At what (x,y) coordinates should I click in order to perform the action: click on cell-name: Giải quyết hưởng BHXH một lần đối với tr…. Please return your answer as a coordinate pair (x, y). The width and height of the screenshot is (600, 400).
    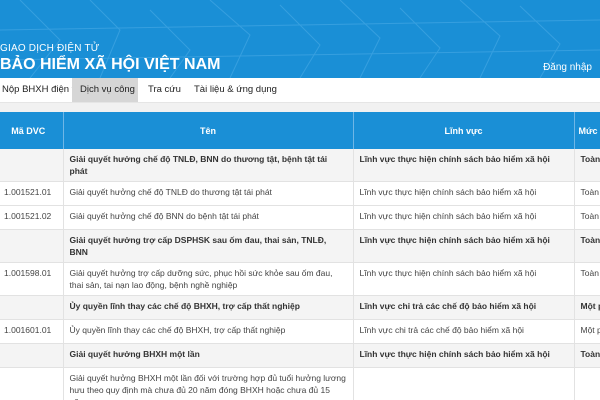
    Looking at the image, I should click on (208, 383).